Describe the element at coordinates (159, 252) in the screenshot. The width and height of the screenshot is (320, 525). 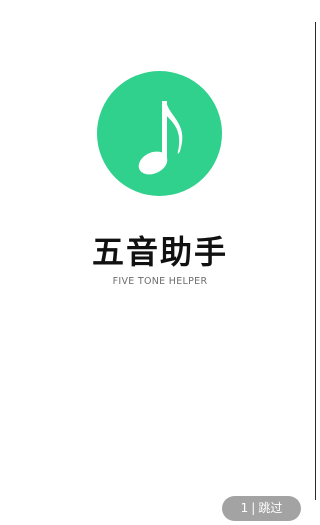
I see `app-title: 五音助手` at that location.